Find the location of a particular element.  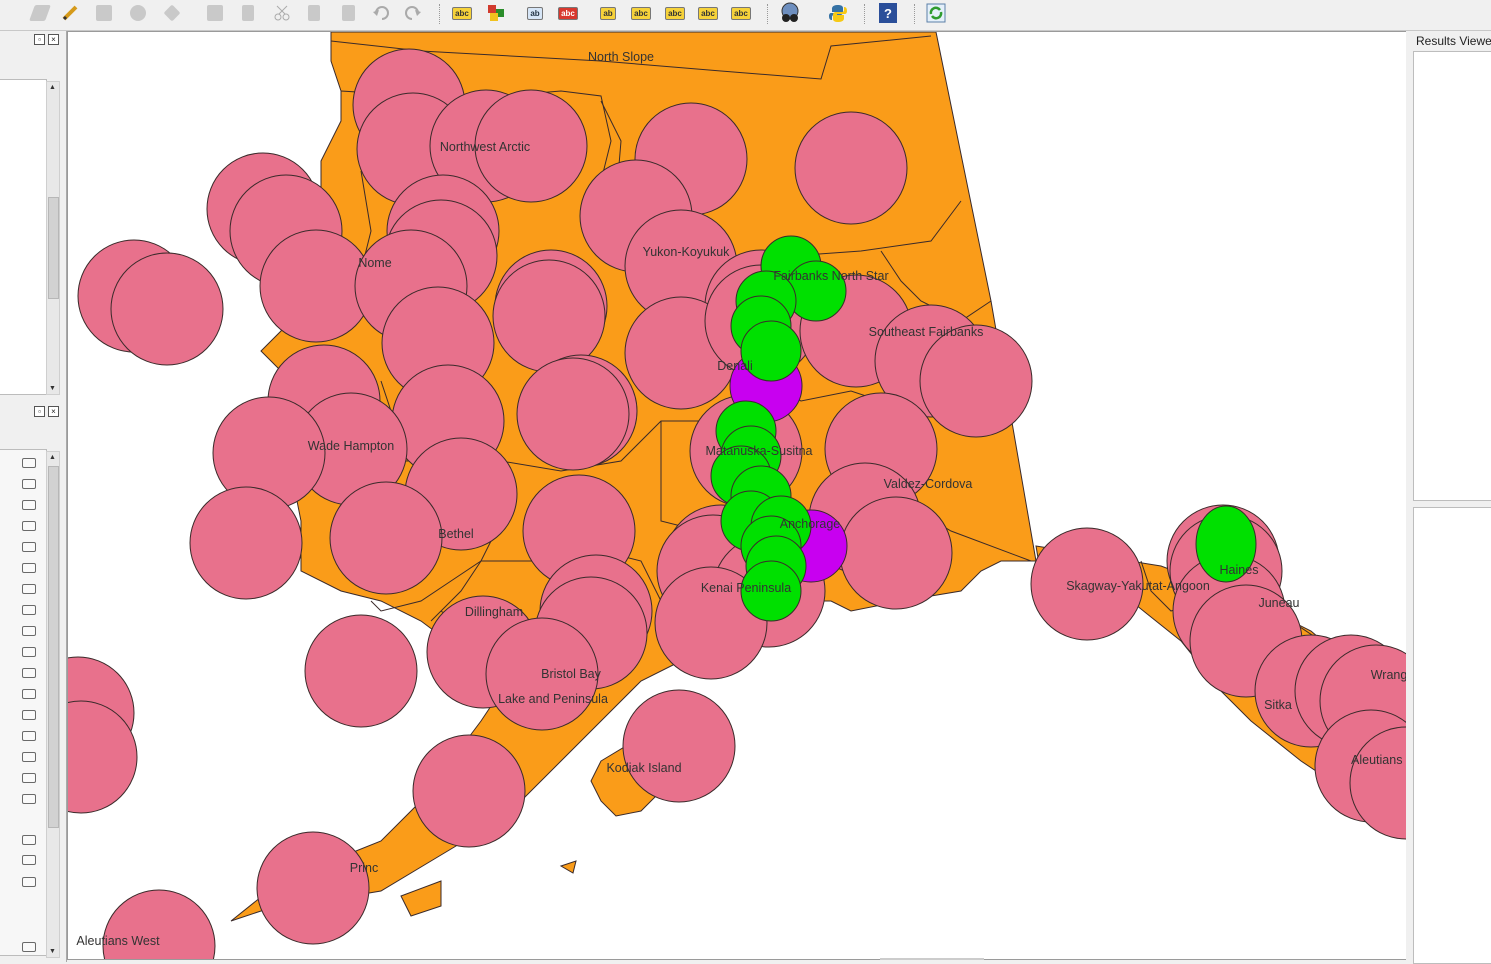

node-tool-icon is located at coordinates (172, 13).